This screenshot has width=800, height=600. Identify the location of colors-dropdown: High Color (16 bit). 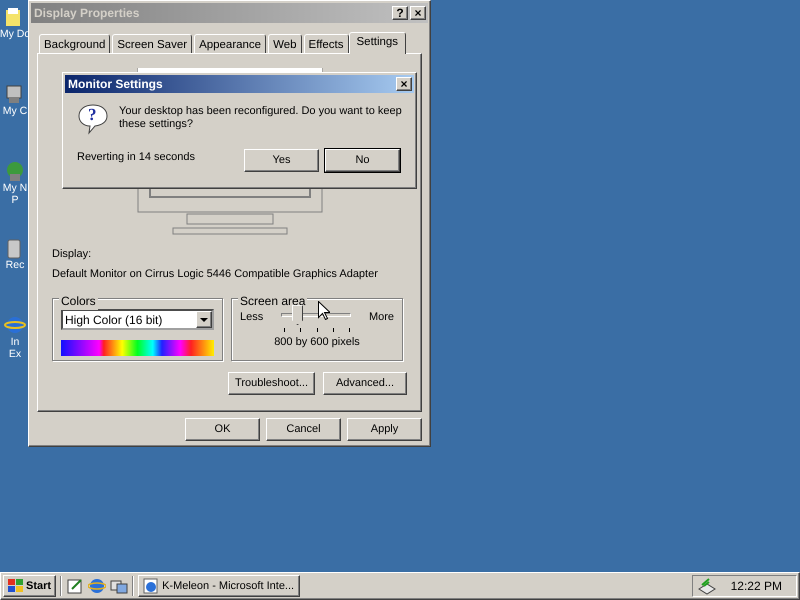
(137, 319).